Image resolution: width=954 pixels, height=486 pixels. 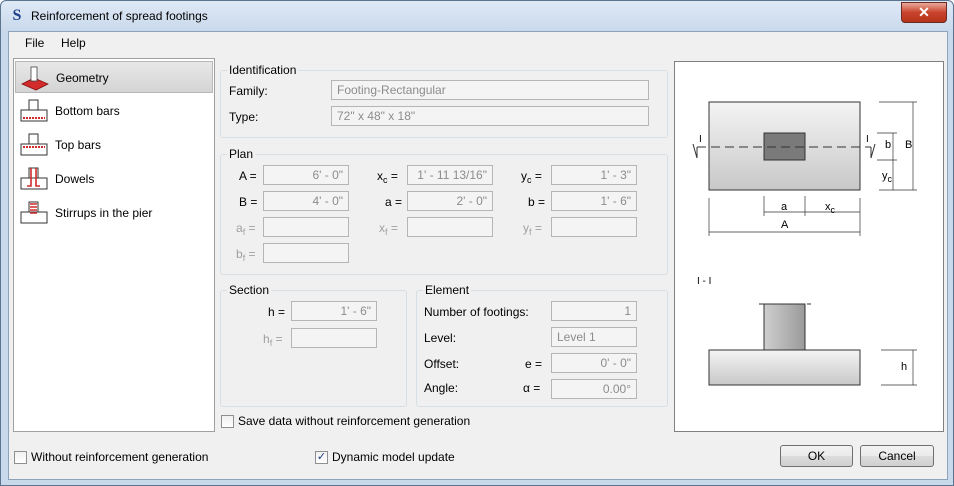 What do you see at coordinates (248, 176) in the screenshot?
I see `A-label: A =` at bounding box center [248, 176].